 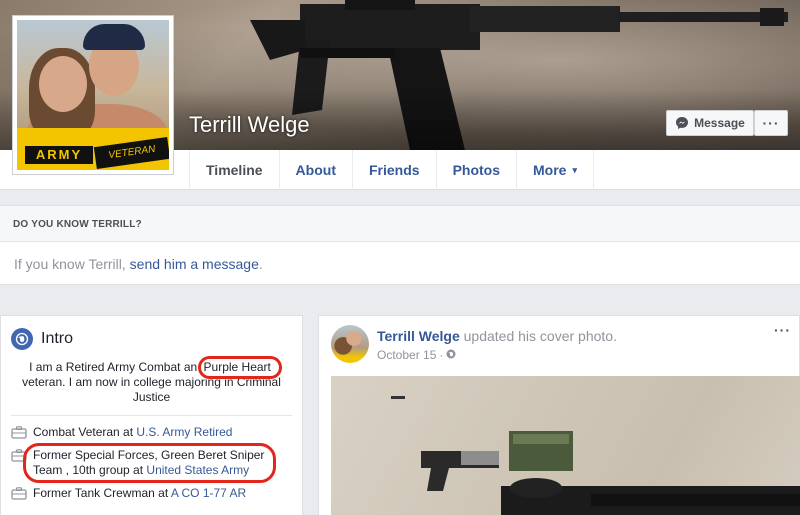 I want to click on list-item: Former Tank Crewman at A CO 1-77 AR, so click(x=151, y=493).